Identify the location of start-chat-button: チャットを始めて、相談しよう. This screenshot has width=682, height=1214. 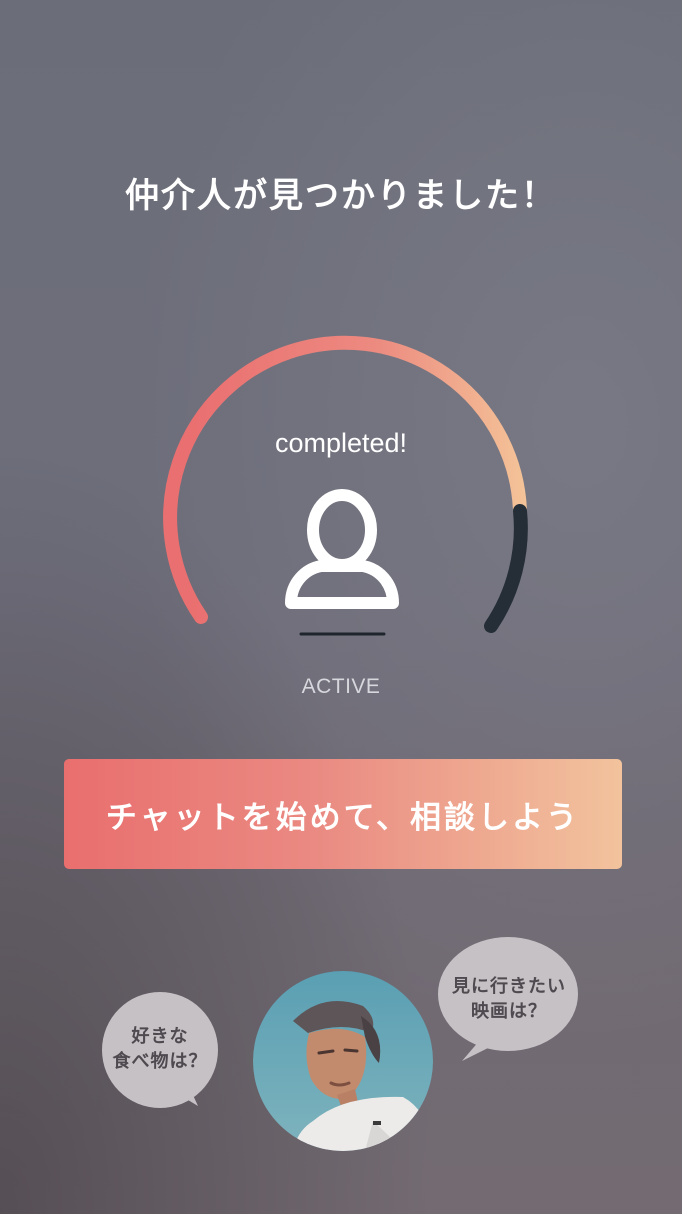
(343, 814).